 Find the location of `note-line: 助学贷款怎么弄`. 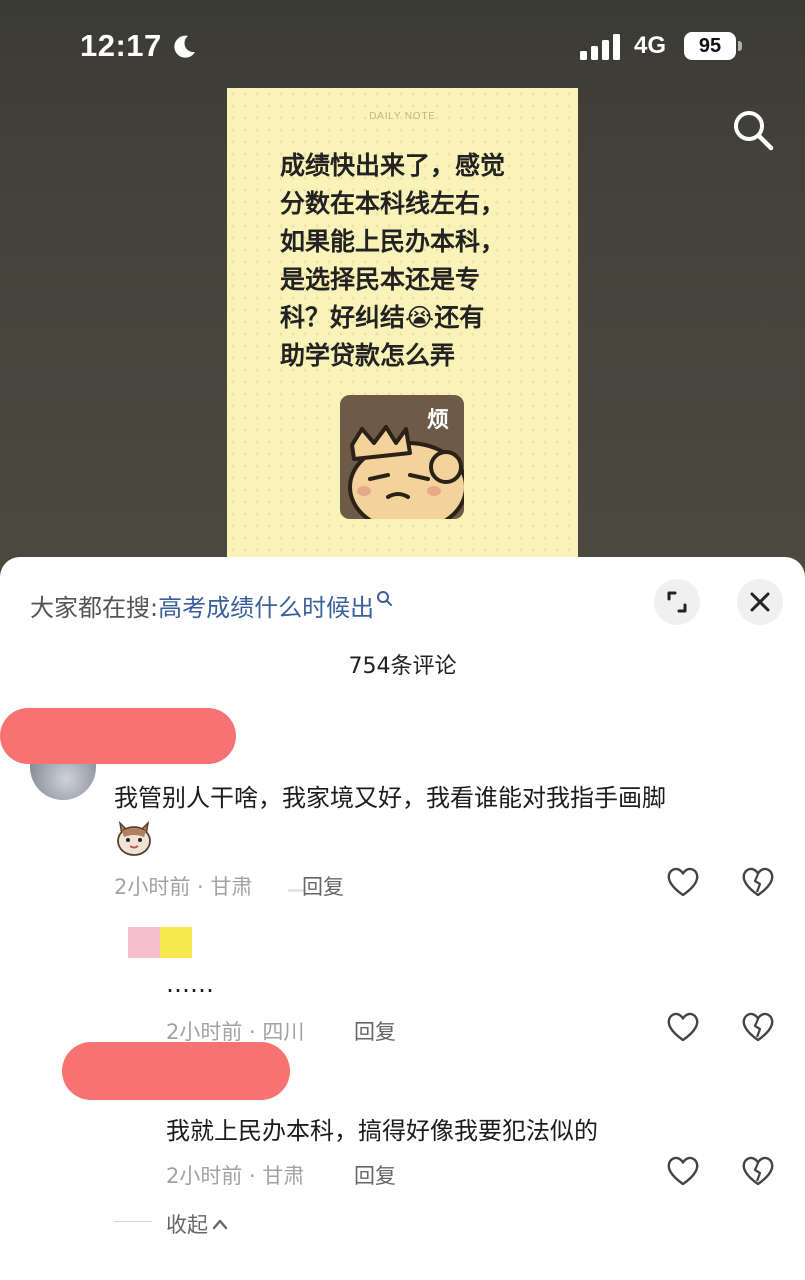

note-line: 助学贷款怎么弄 is located at coordinates (368, 355).